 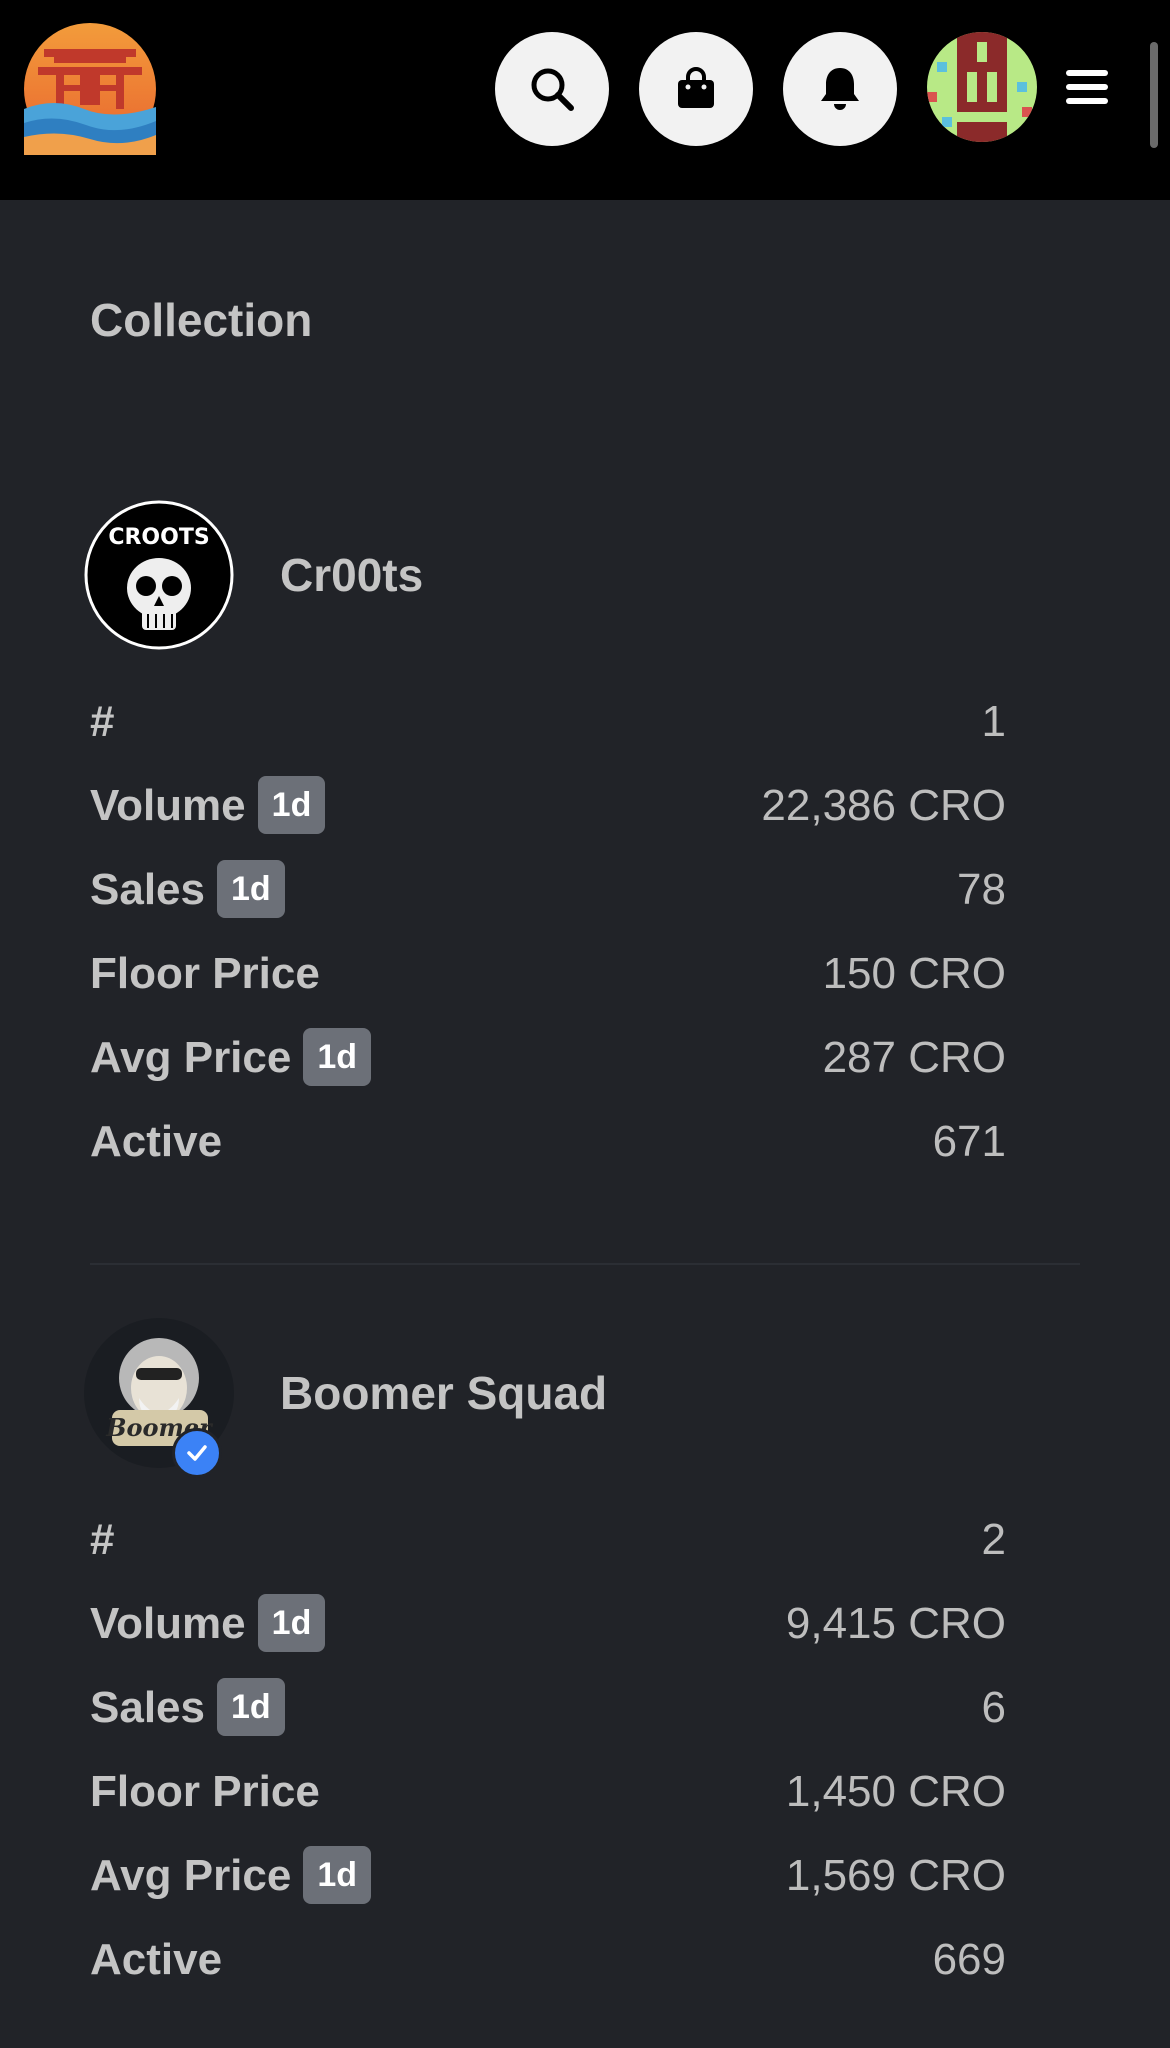 I want to click on search-icon, so click(x=552, y=89).